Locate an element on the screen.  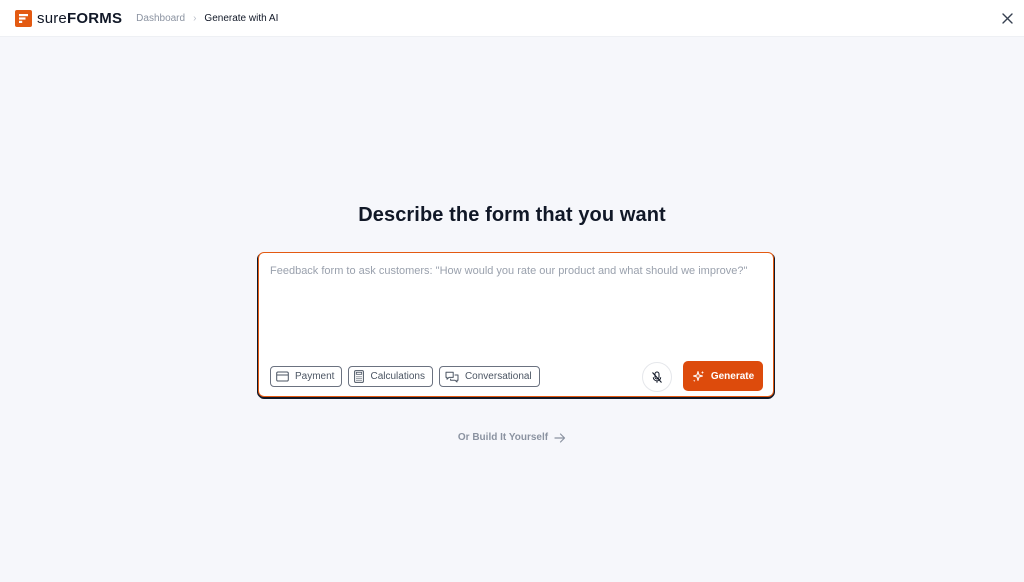
generate-button: Generate is located at coordinates (723, 376).